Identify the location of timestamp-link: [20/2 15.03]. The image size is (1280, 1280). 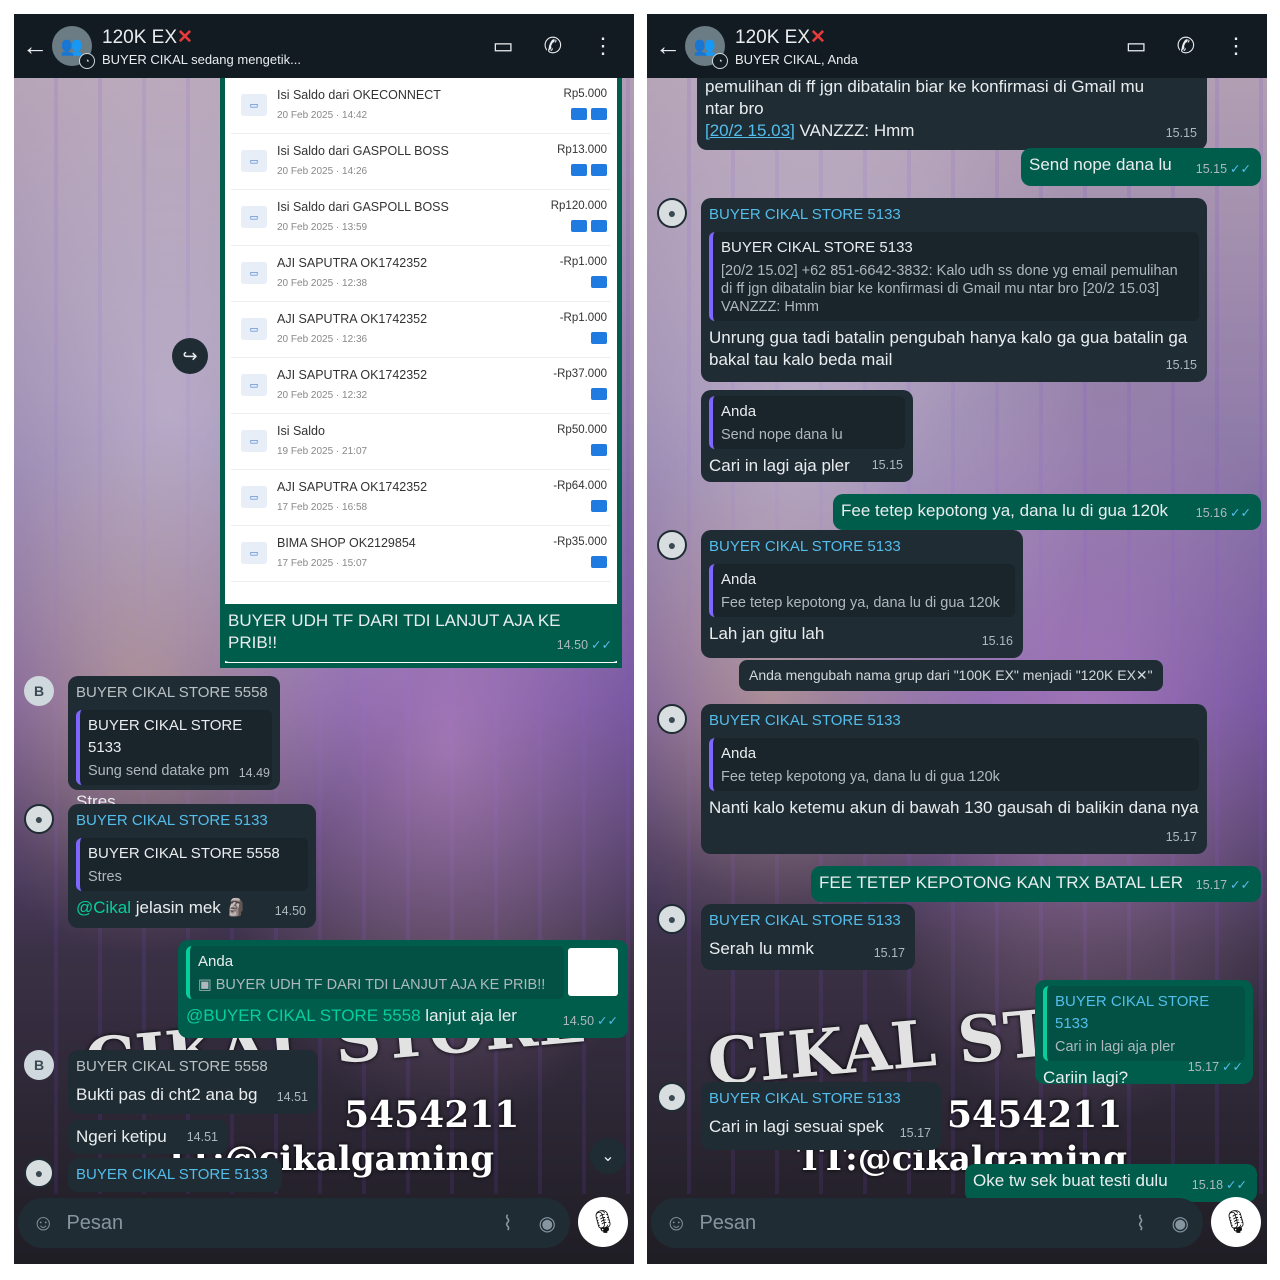
(750, 130).